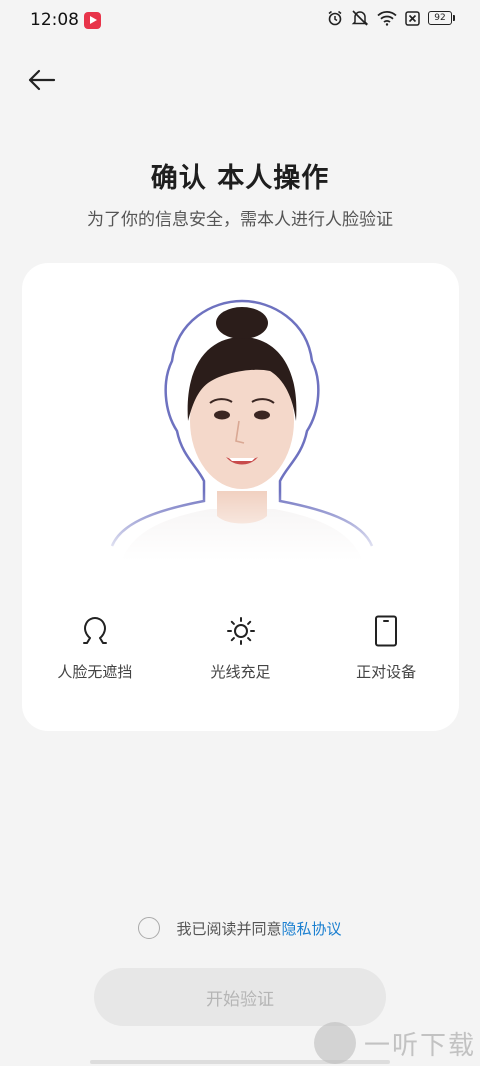 The image size is (480, 1066). I want to click on watermark: 一听下载, so click(394, 1043).